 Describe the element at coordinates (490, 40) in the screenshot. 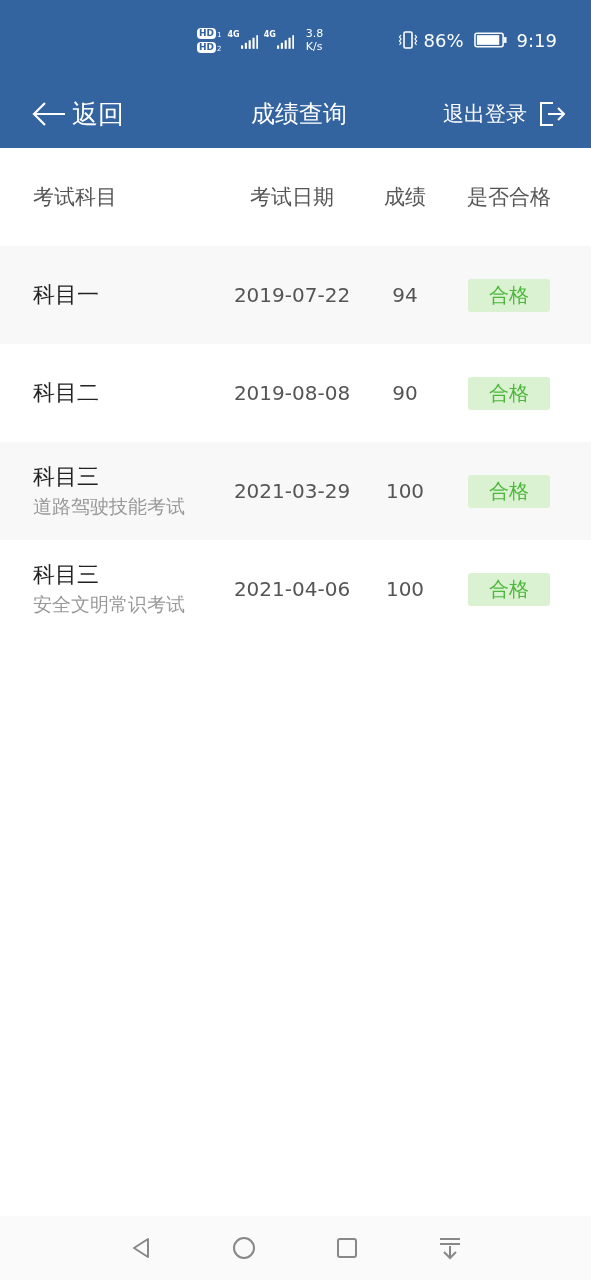

I see `battery-icon` at that location.